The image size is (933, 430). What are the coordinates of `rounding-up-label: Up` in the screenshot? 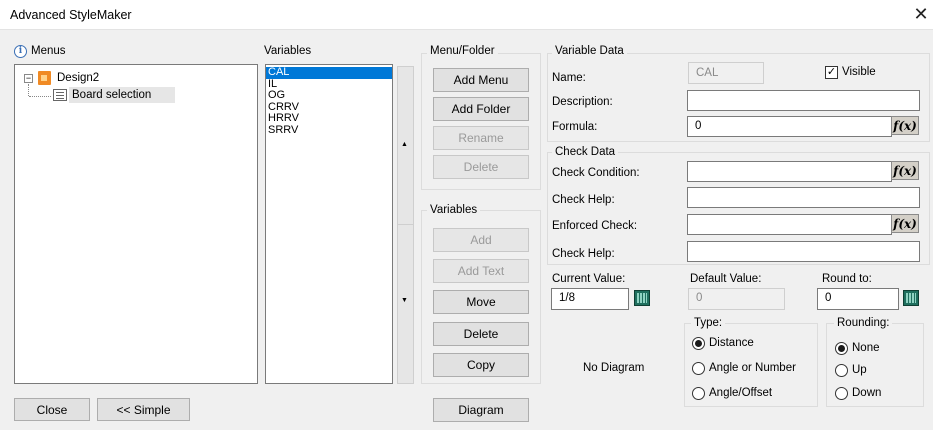 It's located at (859, 370).